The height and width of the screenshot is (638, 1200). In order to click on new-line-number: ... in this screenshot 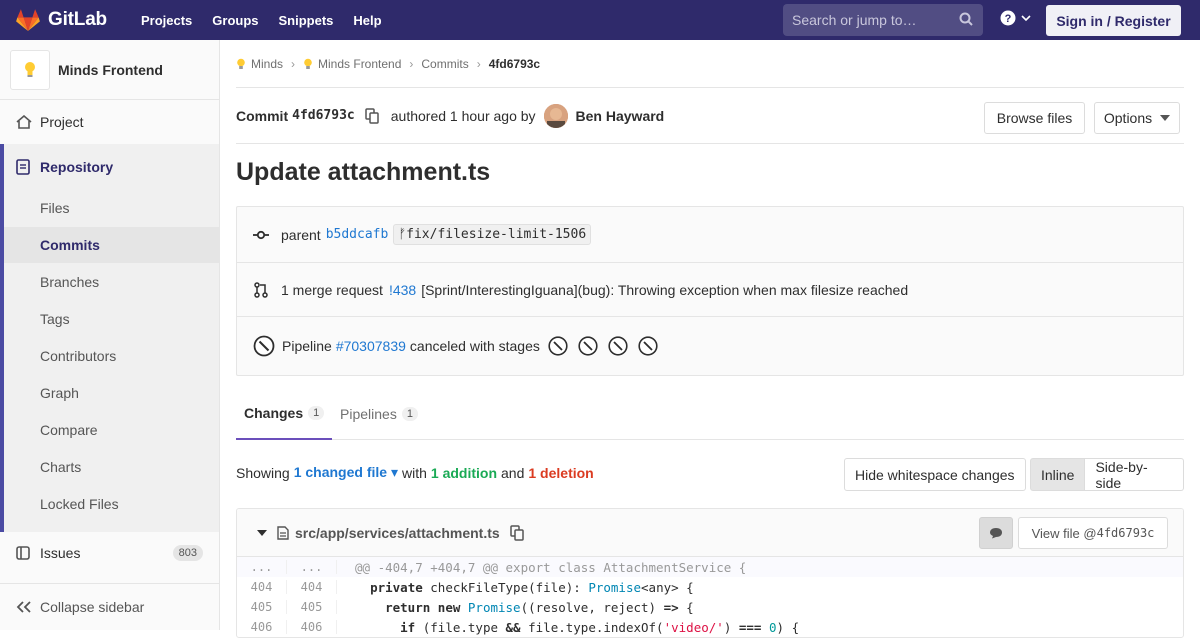, I will do `click(312, 567)`.